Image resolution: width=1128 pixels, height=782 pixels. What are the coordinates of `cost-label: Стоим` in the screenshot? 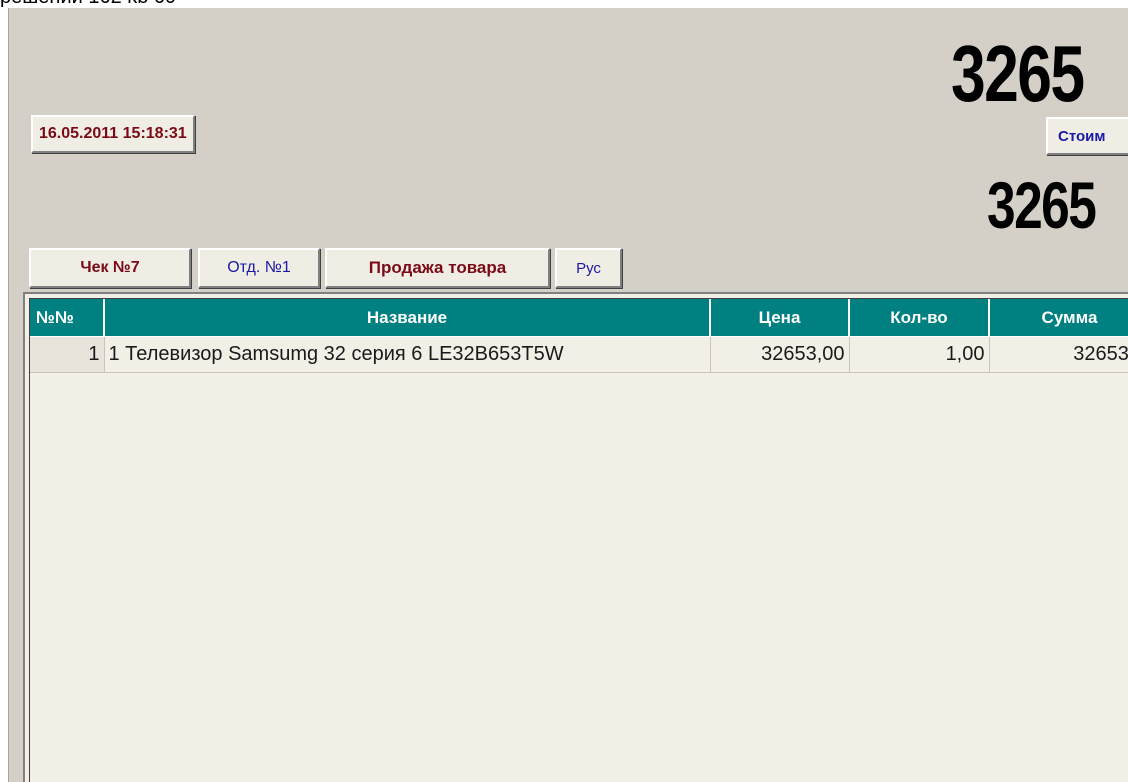 It's located at (1087, 136).